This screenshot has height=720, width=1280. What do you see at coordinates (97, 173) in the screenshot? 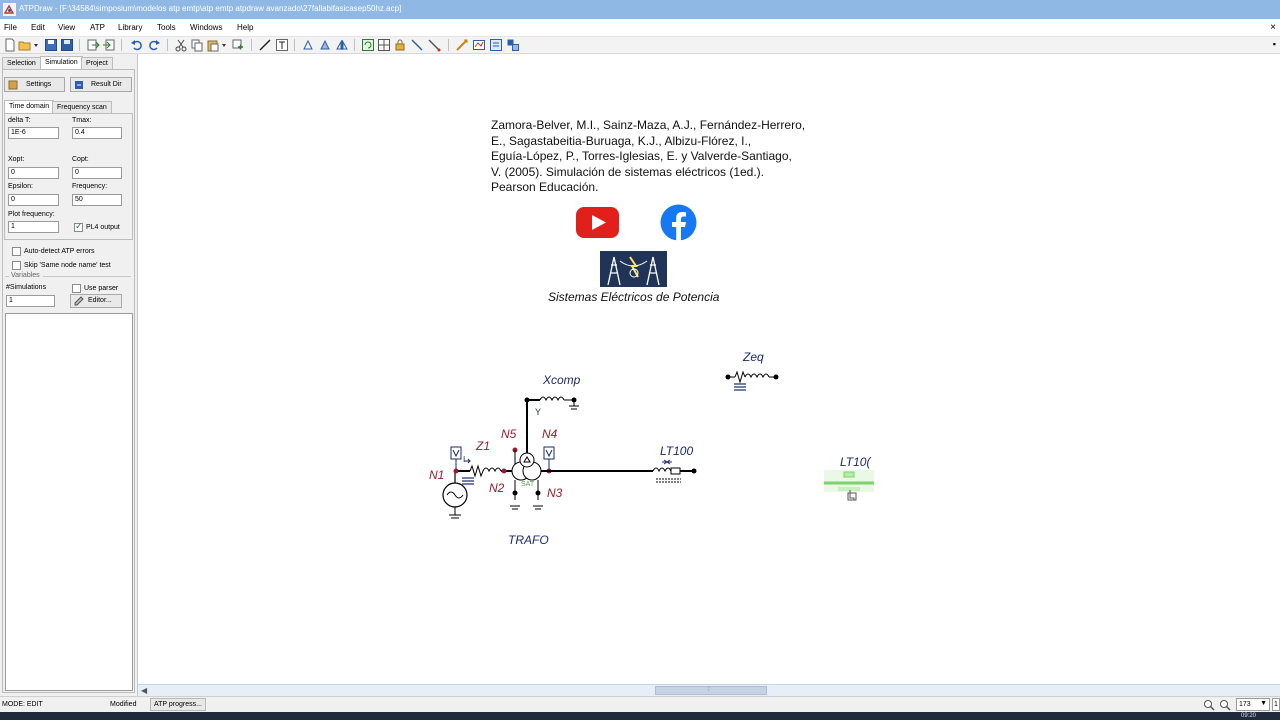
I see `copt-field: 0` at bounding box center [97, 173].